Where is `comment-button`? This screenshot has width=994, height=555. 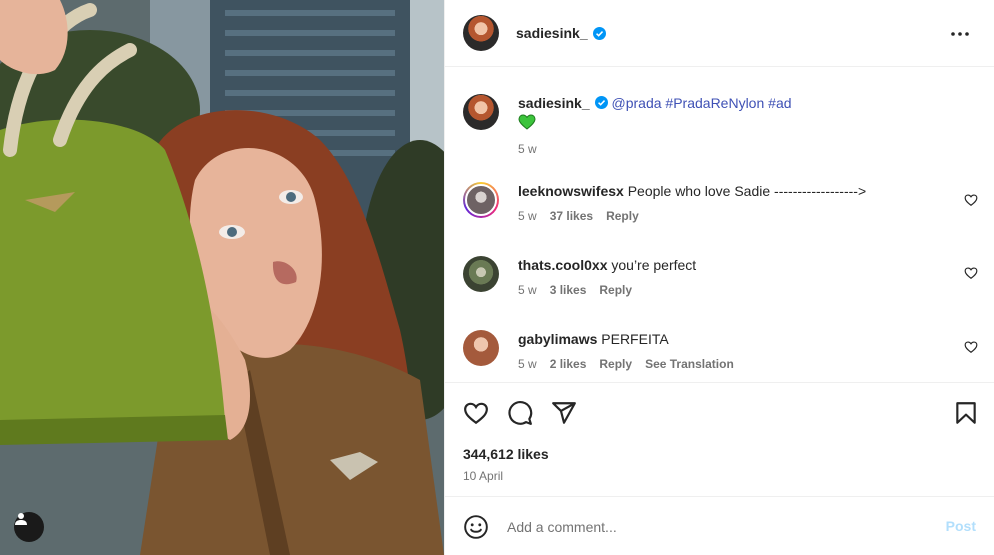 comment-button is located at coordinates (520, 413).